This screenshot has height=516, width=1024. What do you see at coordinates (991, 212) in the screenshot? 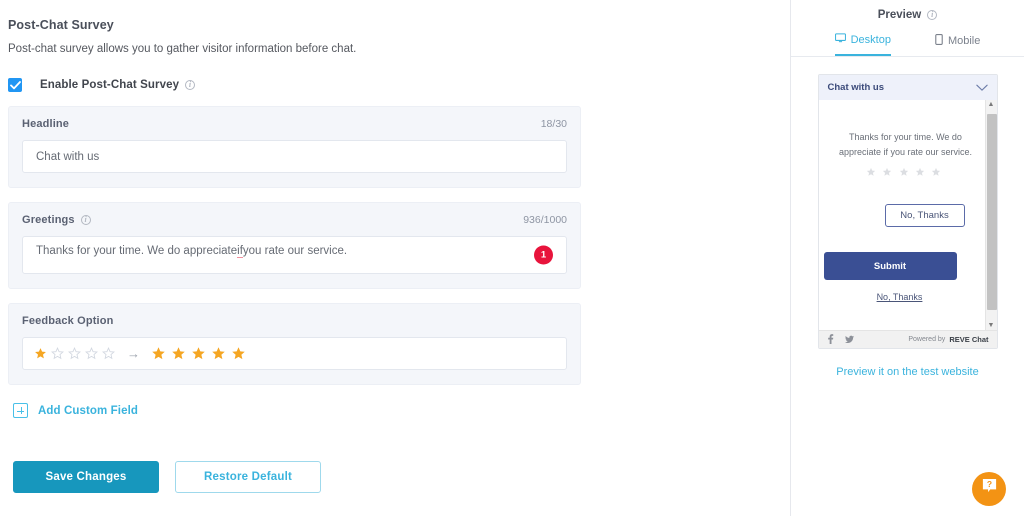
I see `scrollbar-thumb` at bounding box center [991, 212].